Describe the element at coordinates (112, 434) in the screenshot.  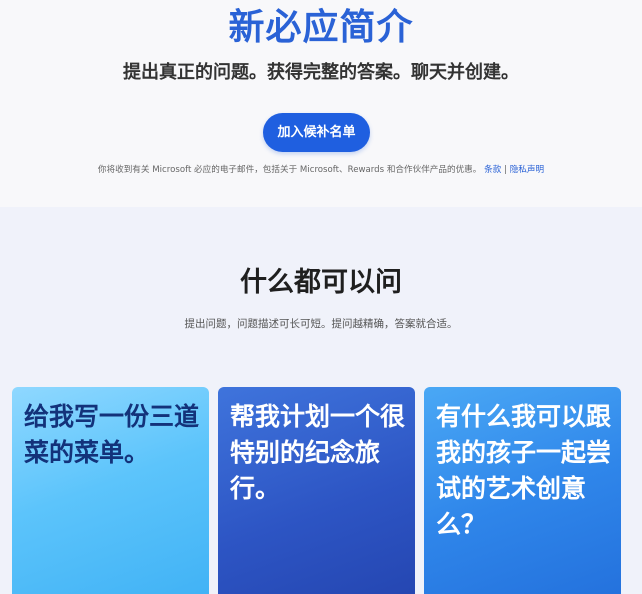
I see `example-card-text: 给我写一份三道菜的菜单。` at that location.